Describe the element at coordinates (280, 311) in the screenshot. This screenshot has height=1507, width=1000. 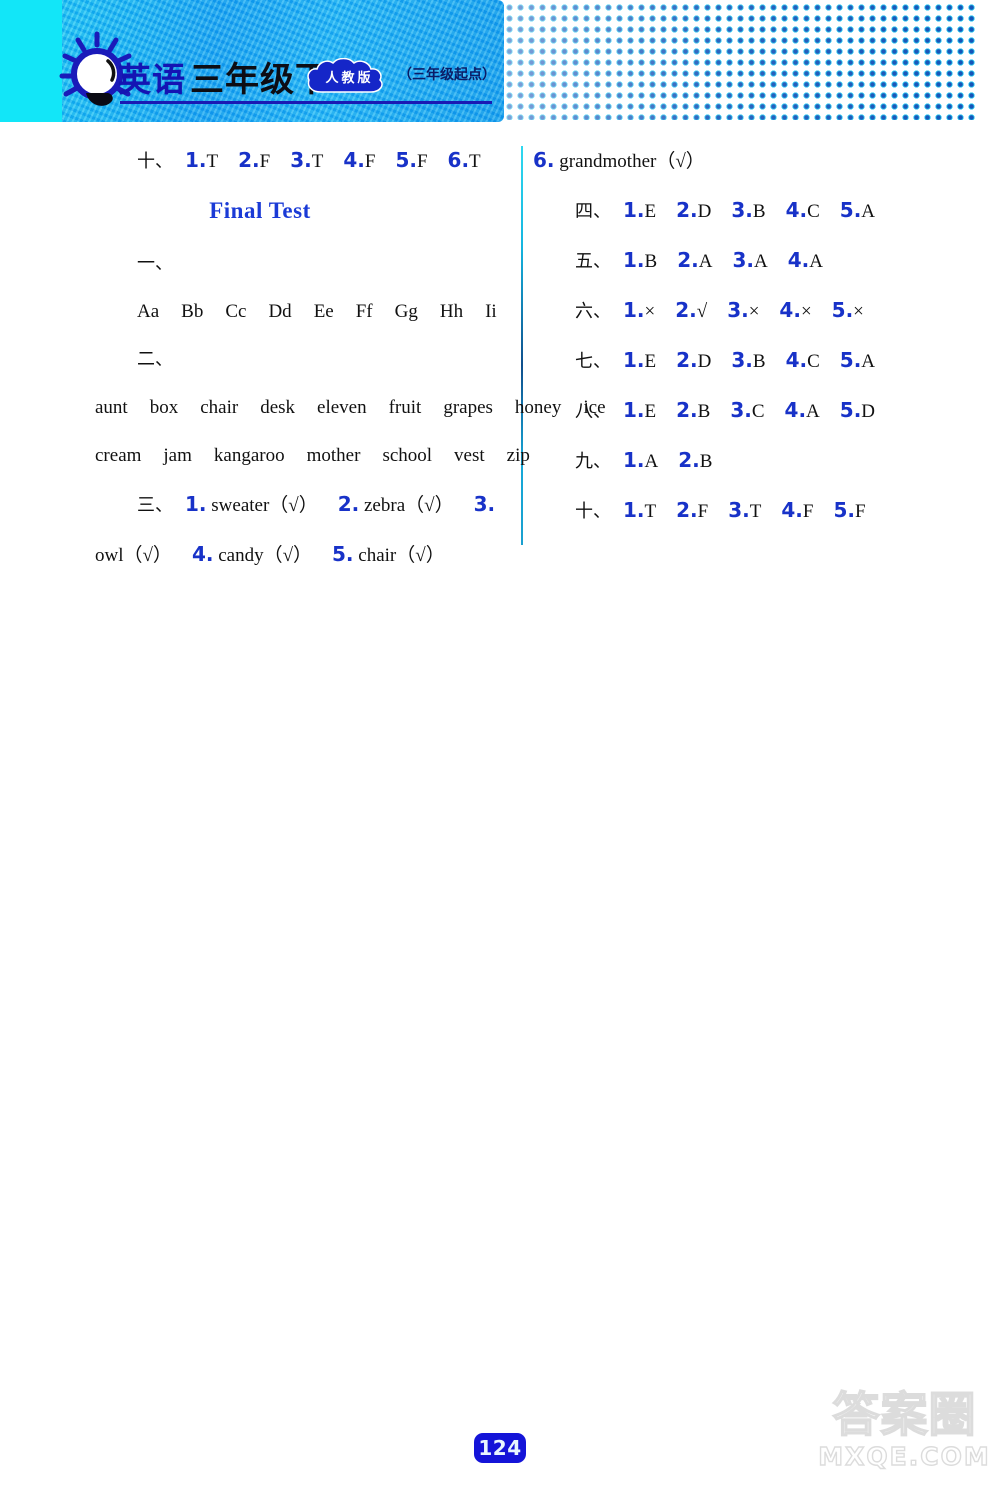
I see `alphabet-letter: Dd` at that location.